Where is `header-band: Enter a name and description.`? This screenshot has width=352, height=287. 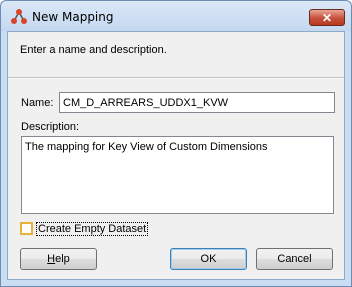
header-band: Enter a name and description. is located at coordinates (176, 54).